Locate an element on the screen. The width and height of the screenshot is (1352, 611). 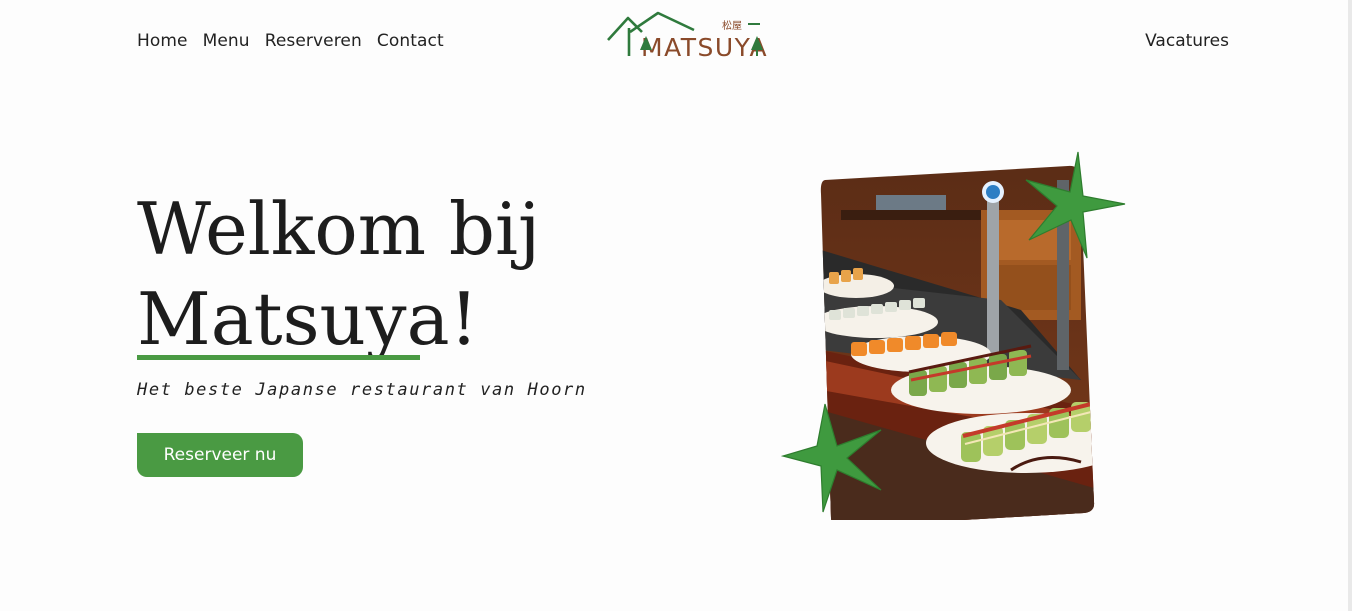
hero-title: Welkom bij Matsuya! is located at coordinates (338, 274).